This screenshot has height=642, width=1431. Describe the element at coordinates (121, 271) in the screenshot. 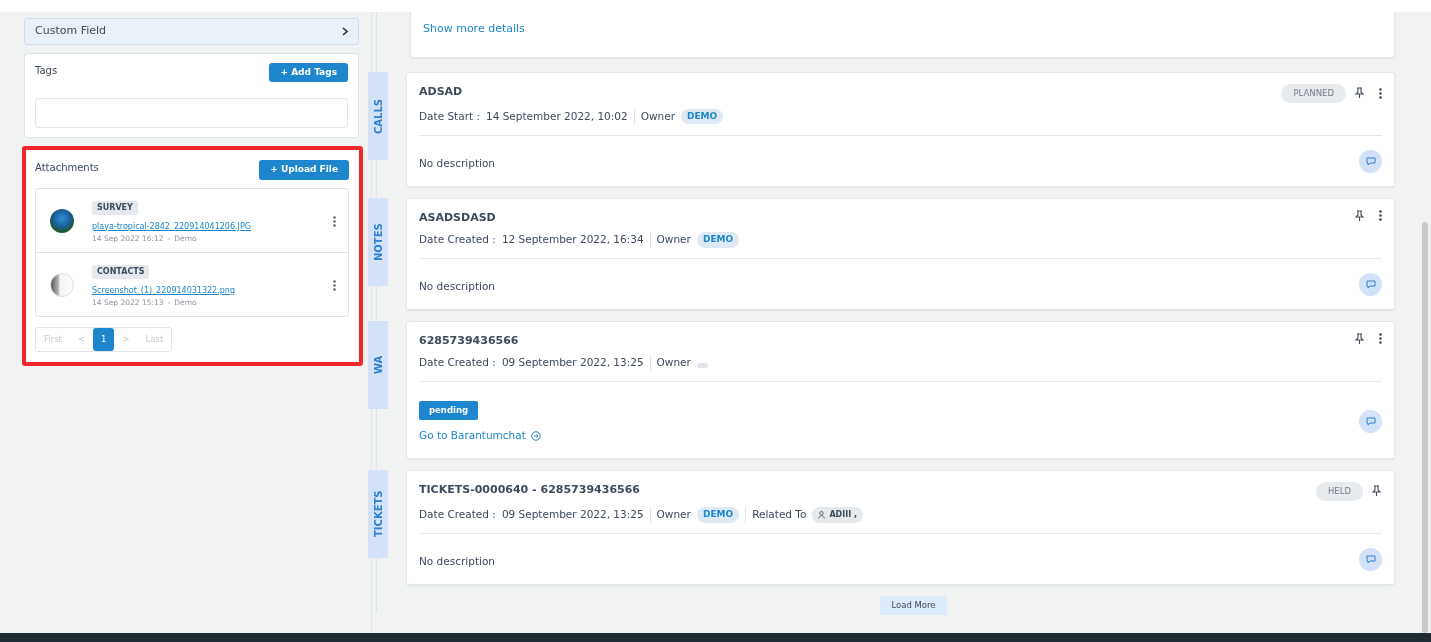

I see `category-tag: CONTACTS` at that location.